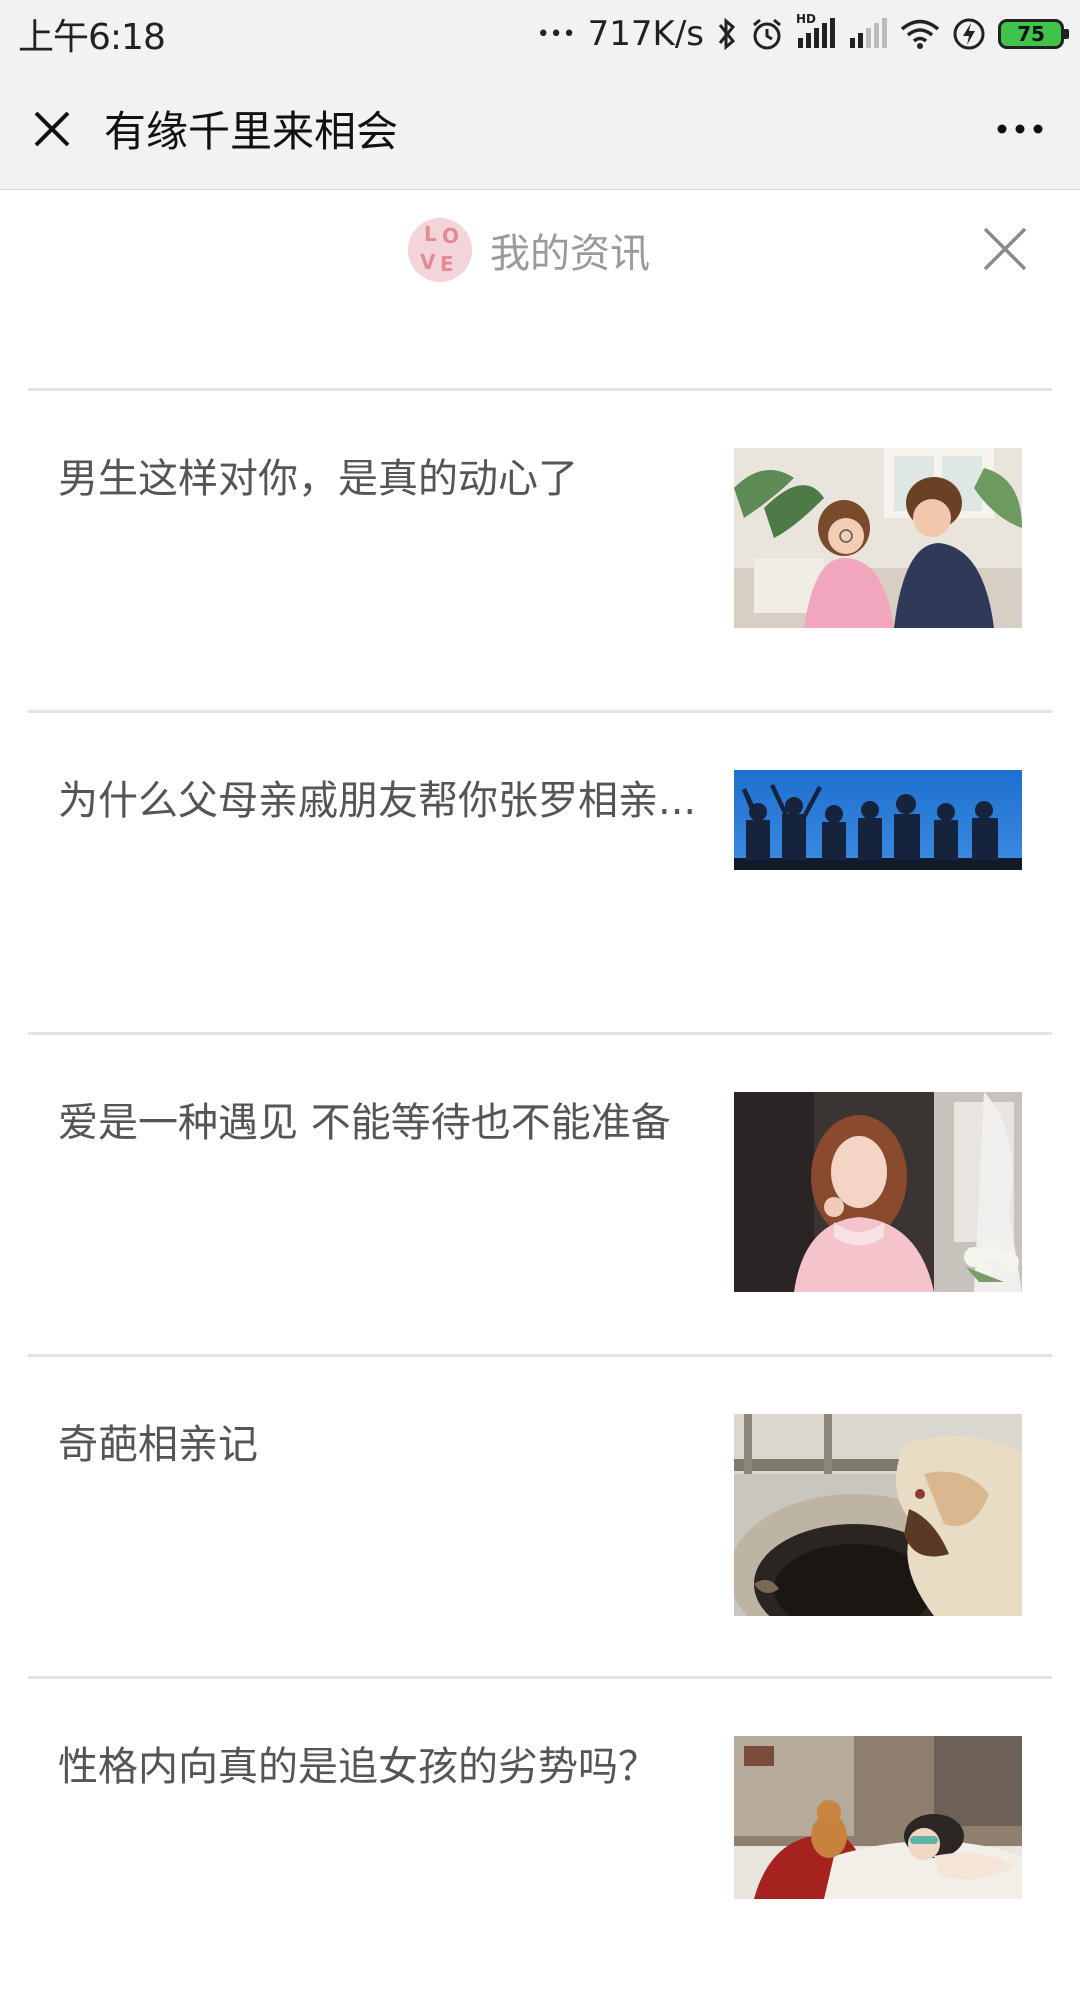  Describe the element at coordinates (868, 34) in the screenshot. I see `signal-icon` at that location.